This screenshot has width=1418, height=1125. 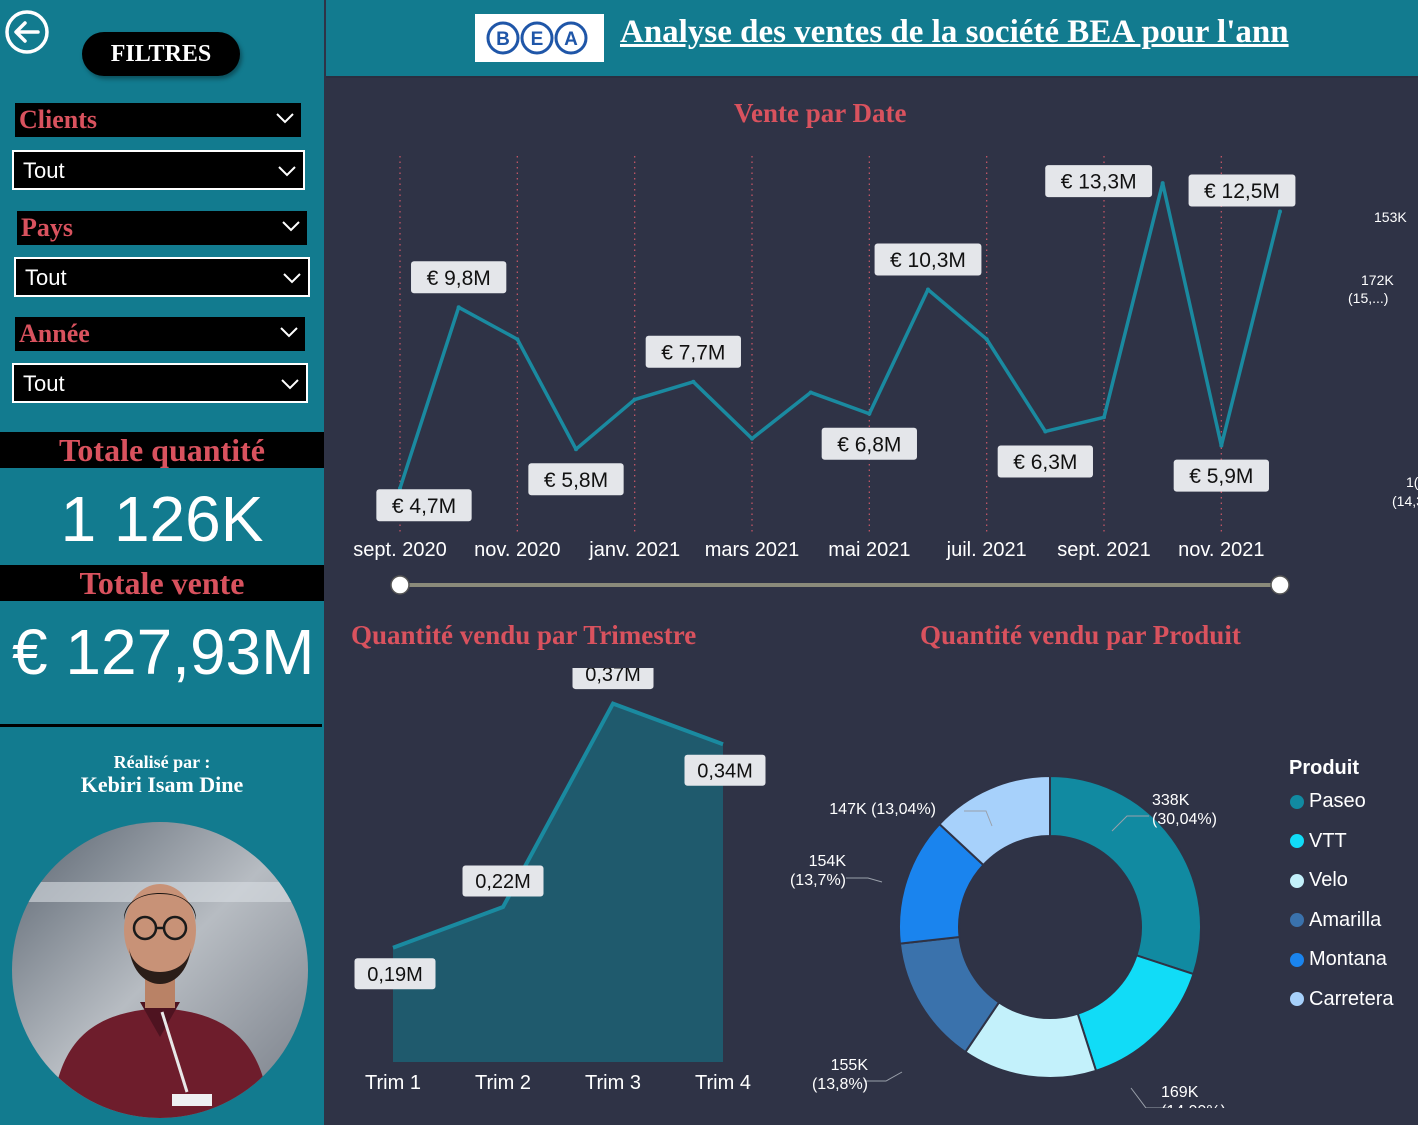 I want to click on sidebar-divider, so click(x=161, y=725).